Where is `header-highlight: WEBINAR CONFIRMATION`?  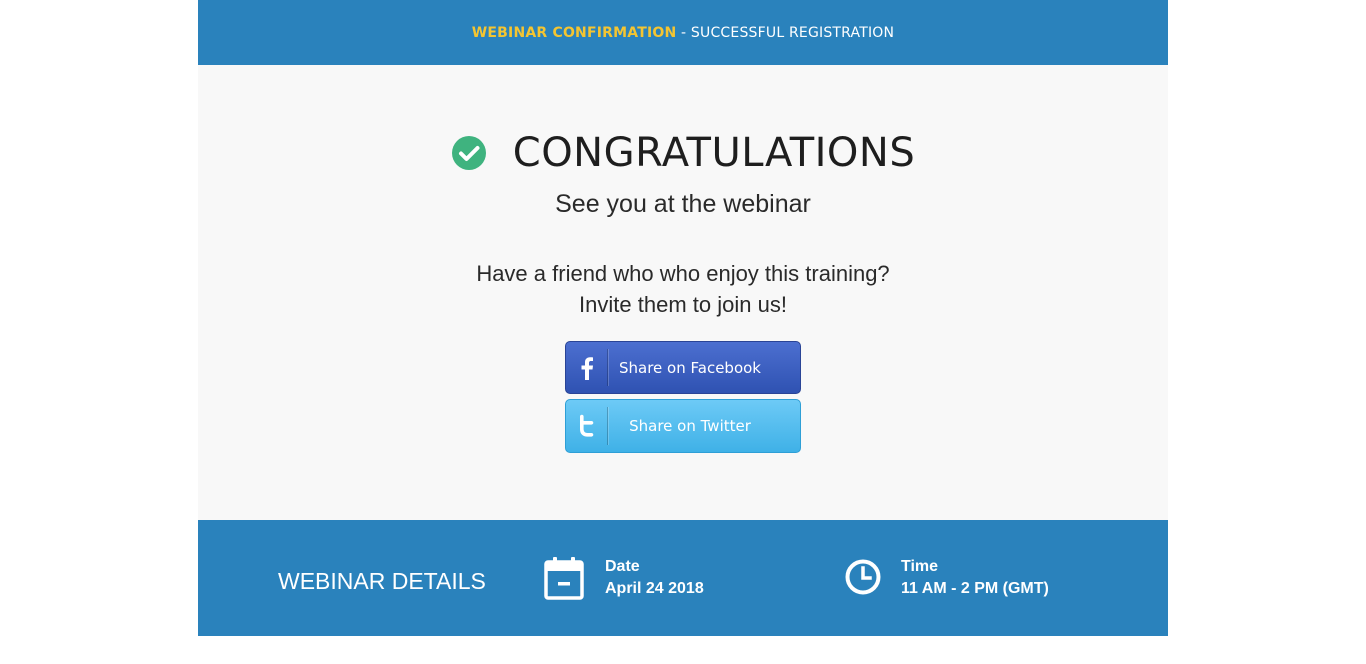
header-highlight: WEBINAR CONFIRMATION is located at coordinates (574, 32).